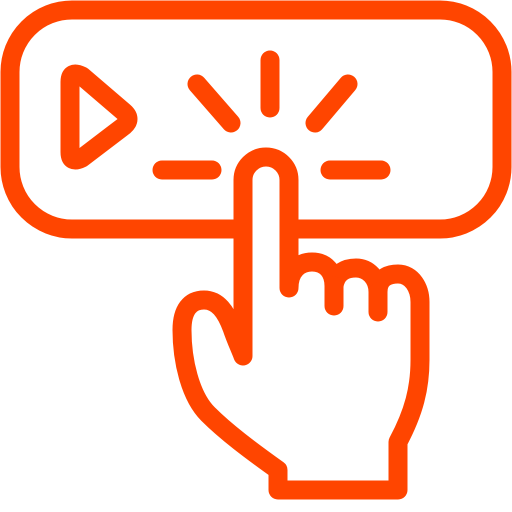 The image size is (512, 512). Describe the element at coordinates (99, 117) in the screenshot. I see `play-triangle-icon` at that location.